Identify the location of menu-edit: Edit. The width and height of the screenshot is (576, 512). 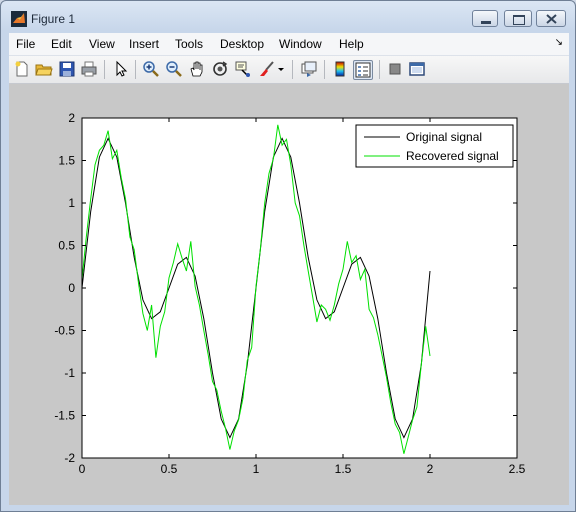
(61, 44).